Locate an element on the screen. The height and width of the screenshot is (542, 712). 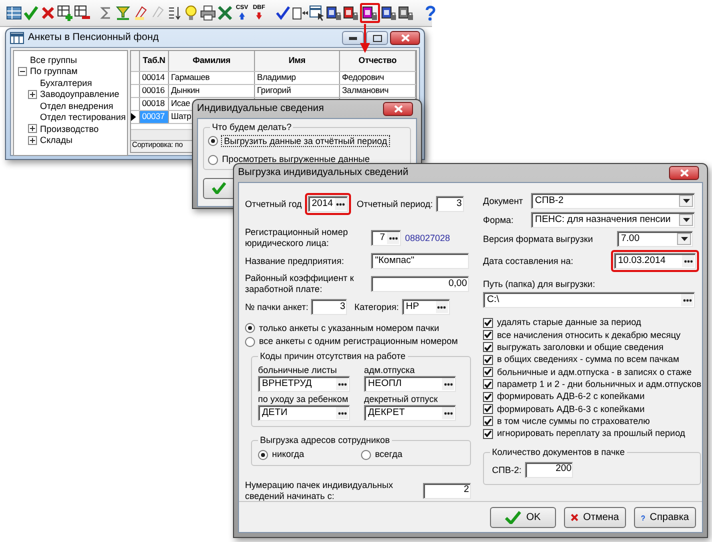
table-cell: Гармашев is located at coordinates (212, 78).